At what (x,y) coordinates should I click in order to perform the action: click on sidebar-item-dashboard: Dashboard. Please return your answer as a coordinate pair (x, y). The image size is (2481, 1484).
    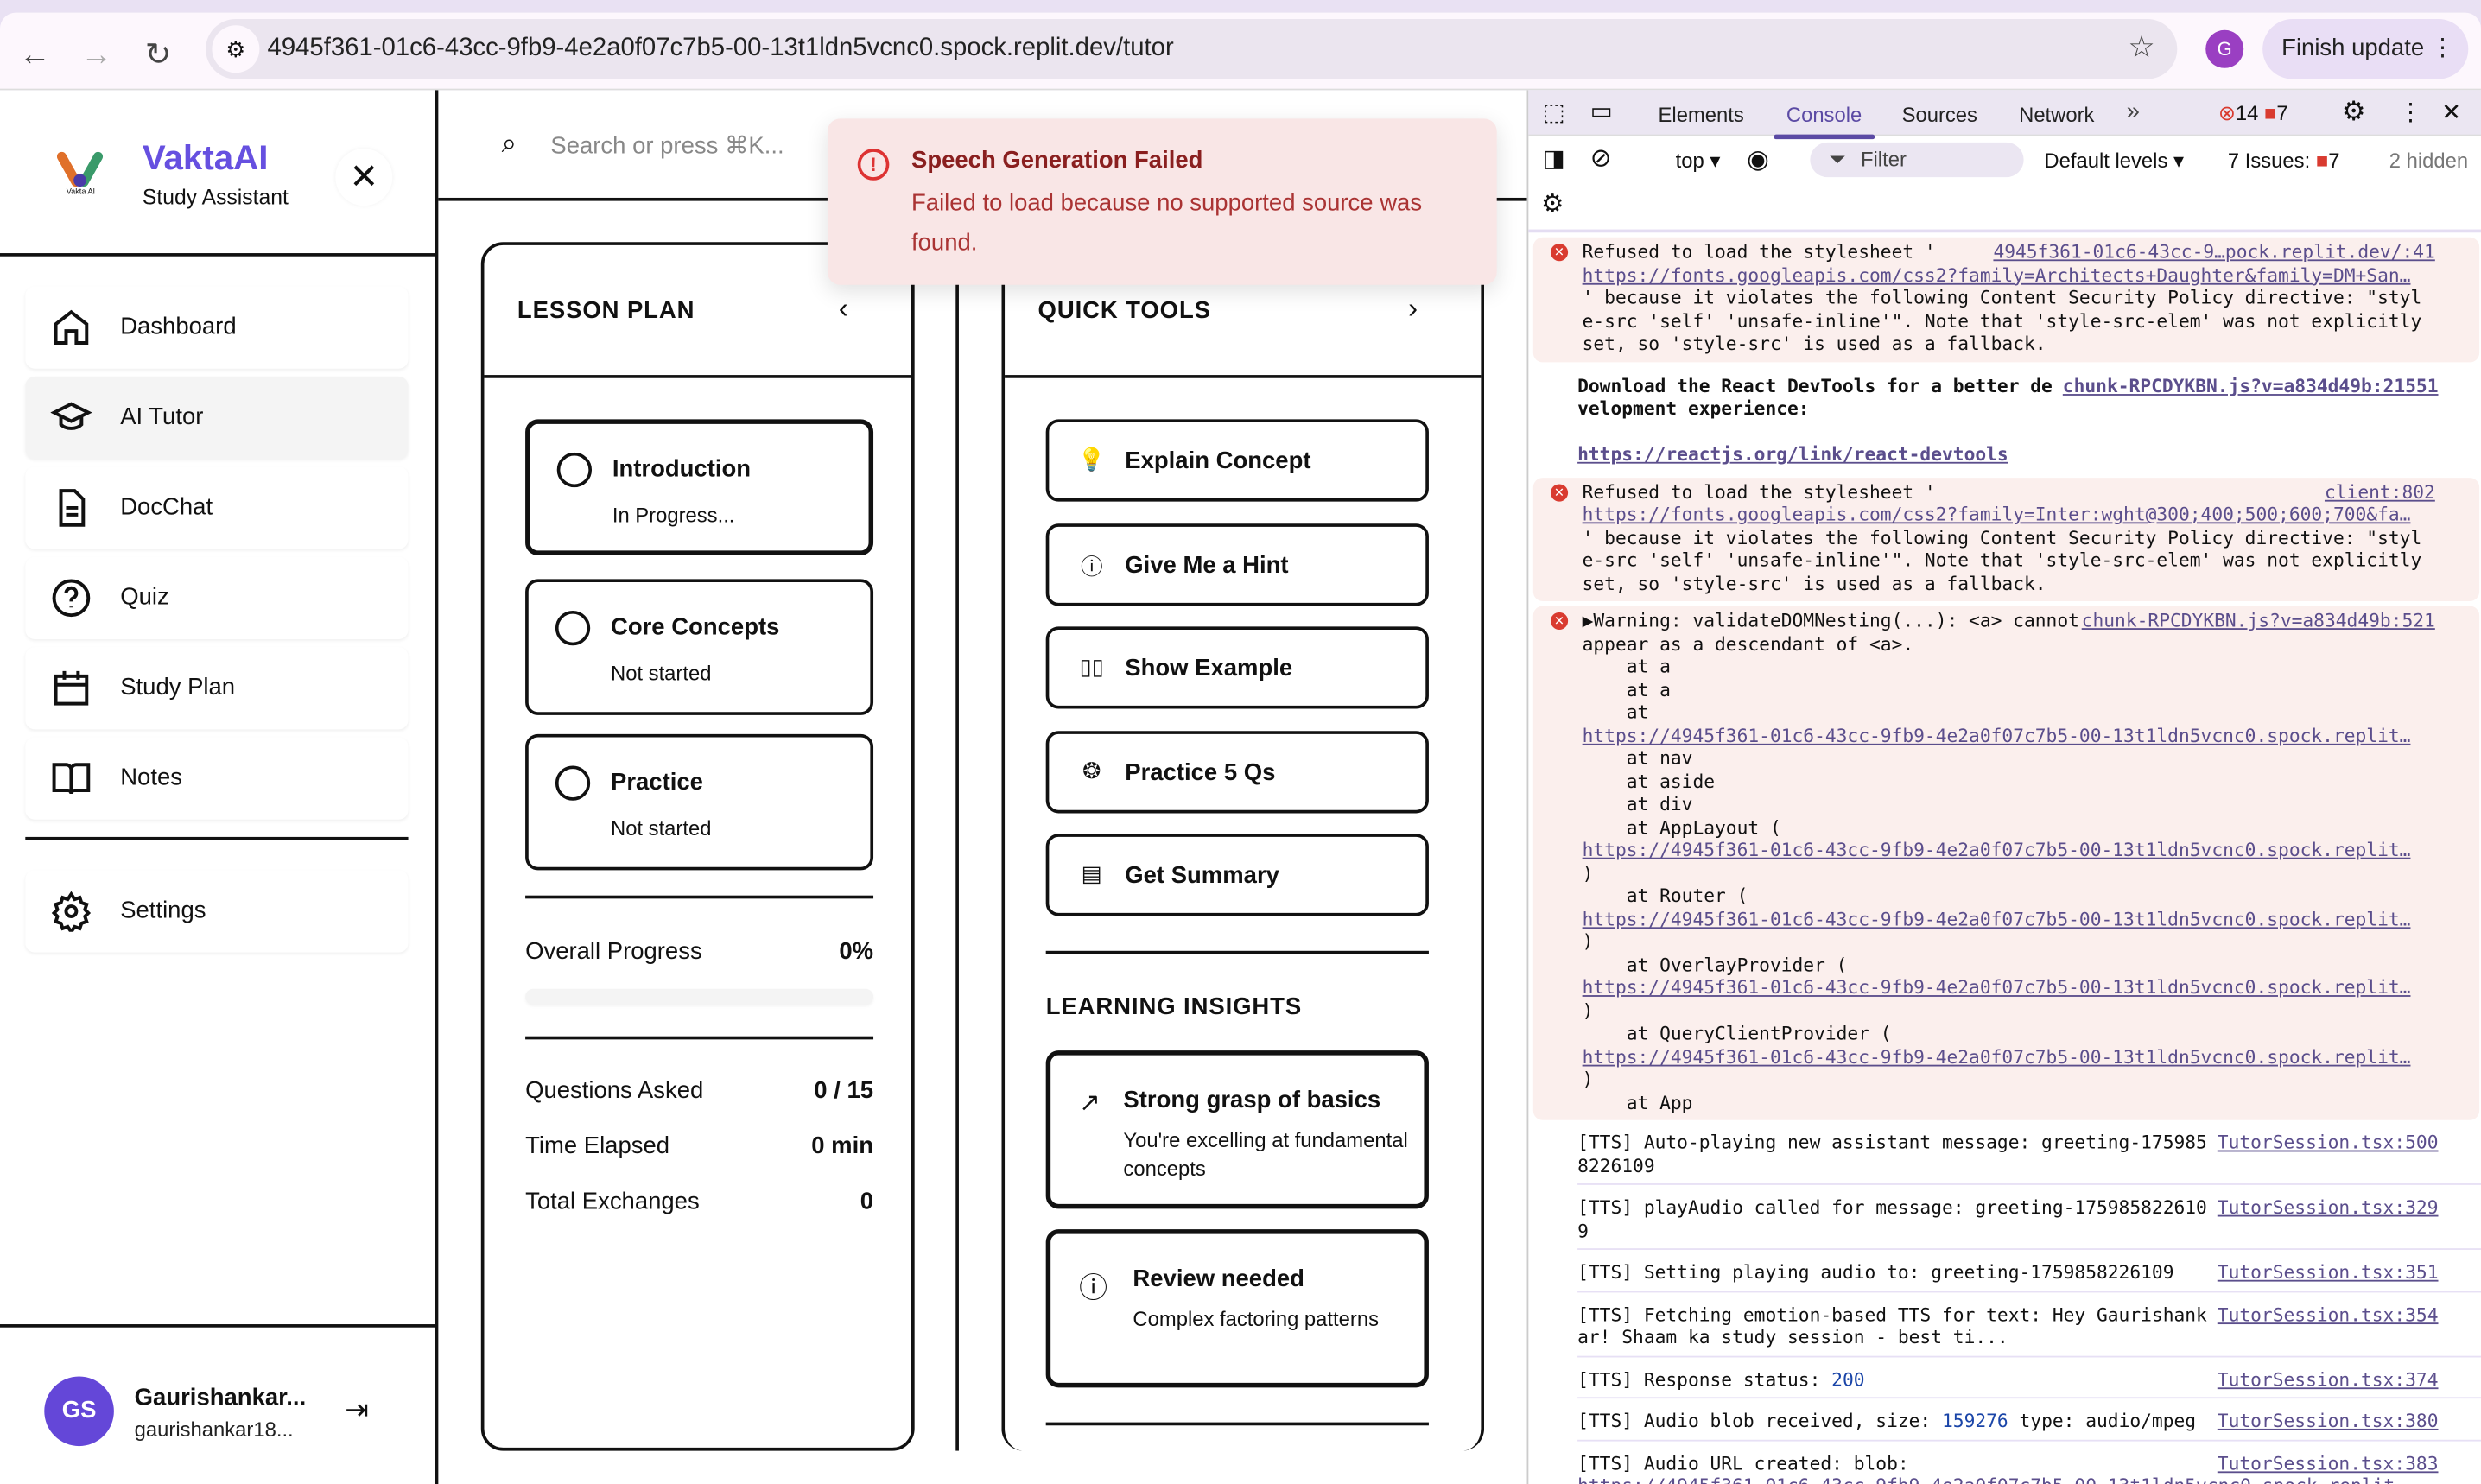
    Looking at the image, I should click on (216, 328).